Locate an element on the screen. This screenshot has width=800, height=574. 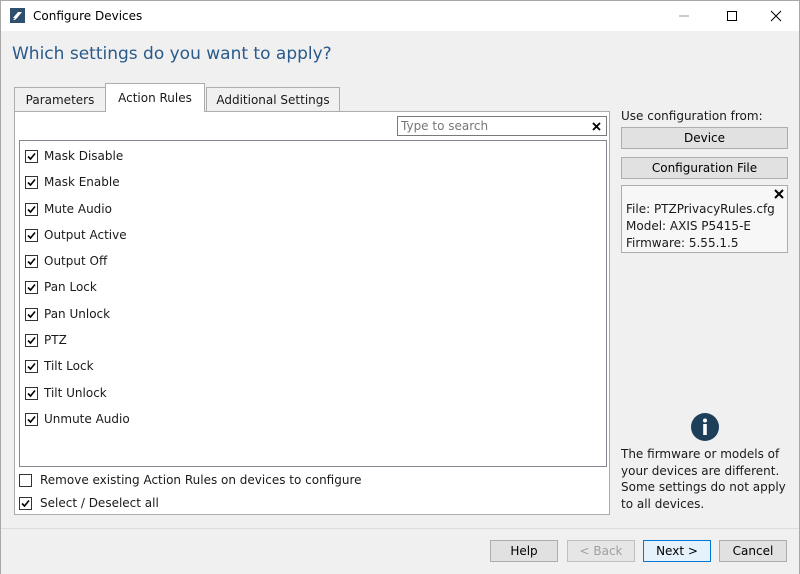
maximize-icon is located at coordinates (732, 16).